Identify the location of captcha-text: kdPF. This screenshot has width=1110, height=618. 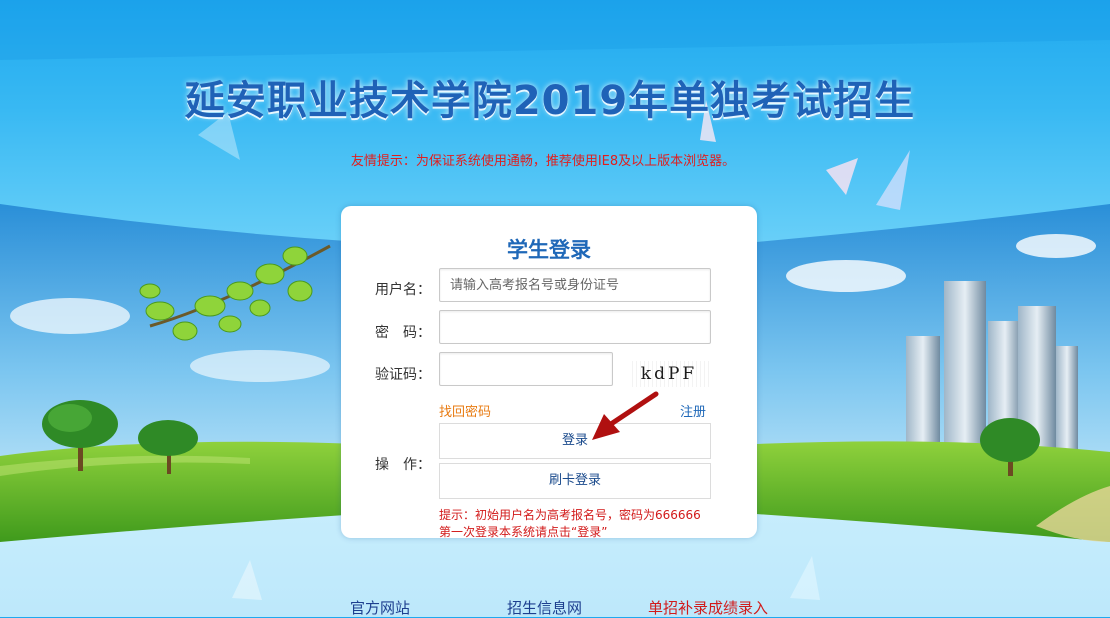
(669, 374).